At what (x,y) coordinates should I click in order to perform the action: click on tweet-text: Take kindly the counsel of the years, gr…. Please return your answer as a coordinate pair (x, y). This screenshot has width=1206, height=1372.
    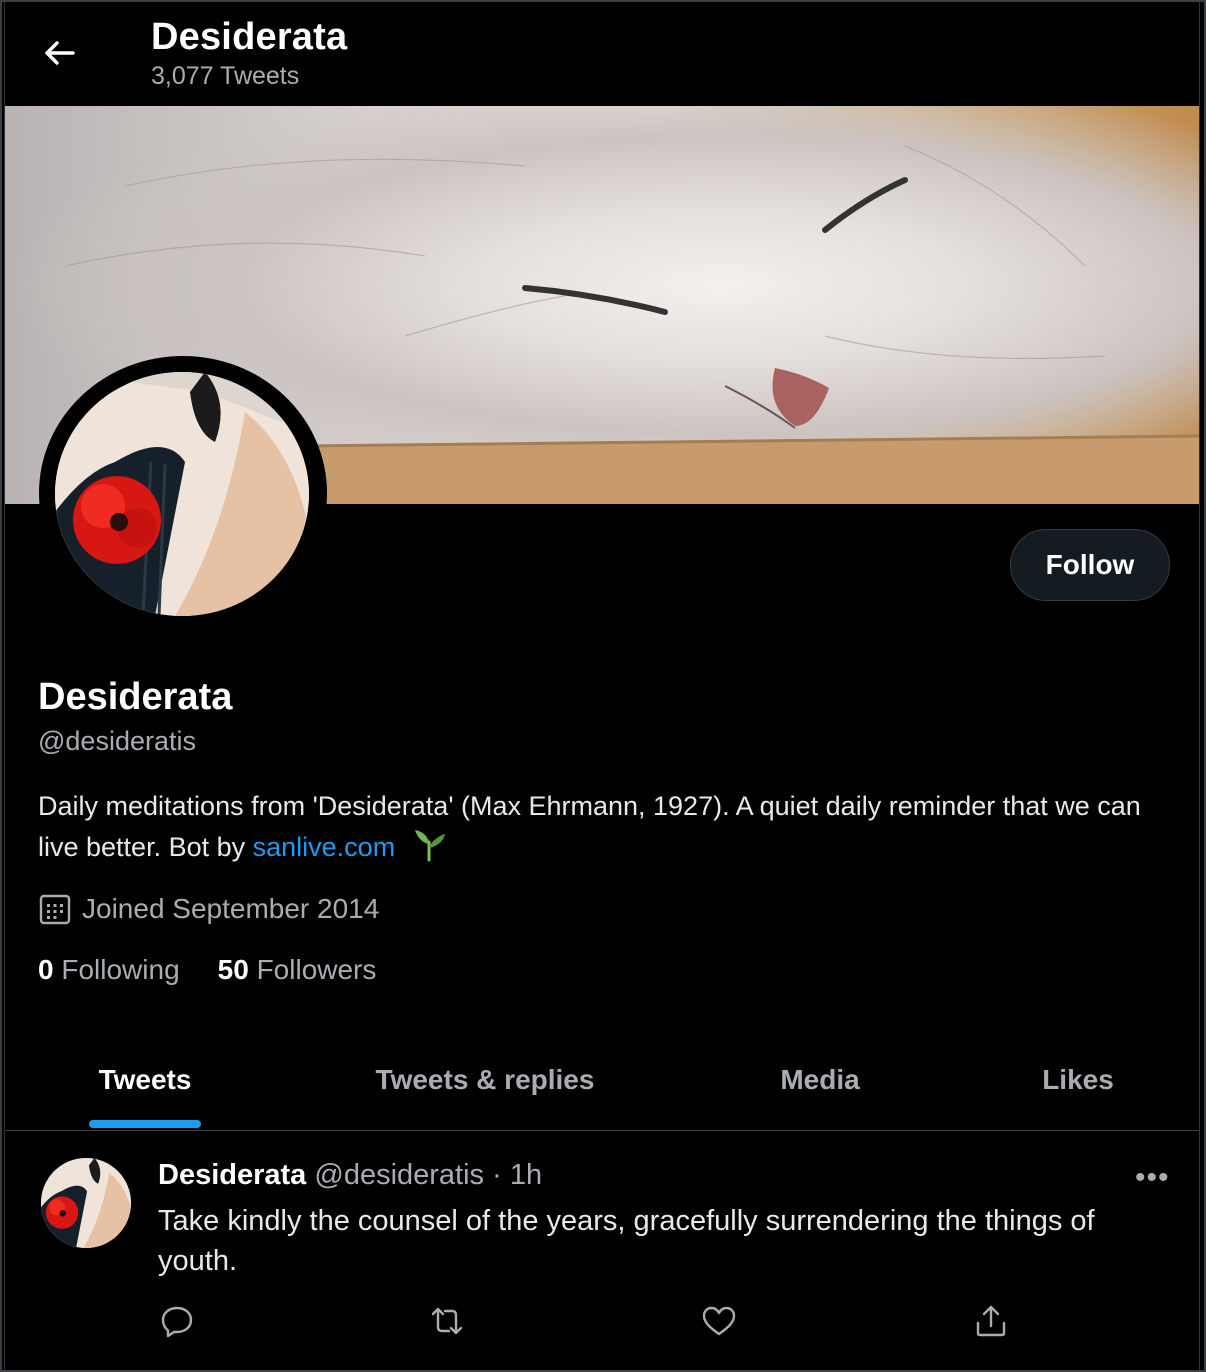
    Looking at the image, I should click on (626, 1241).